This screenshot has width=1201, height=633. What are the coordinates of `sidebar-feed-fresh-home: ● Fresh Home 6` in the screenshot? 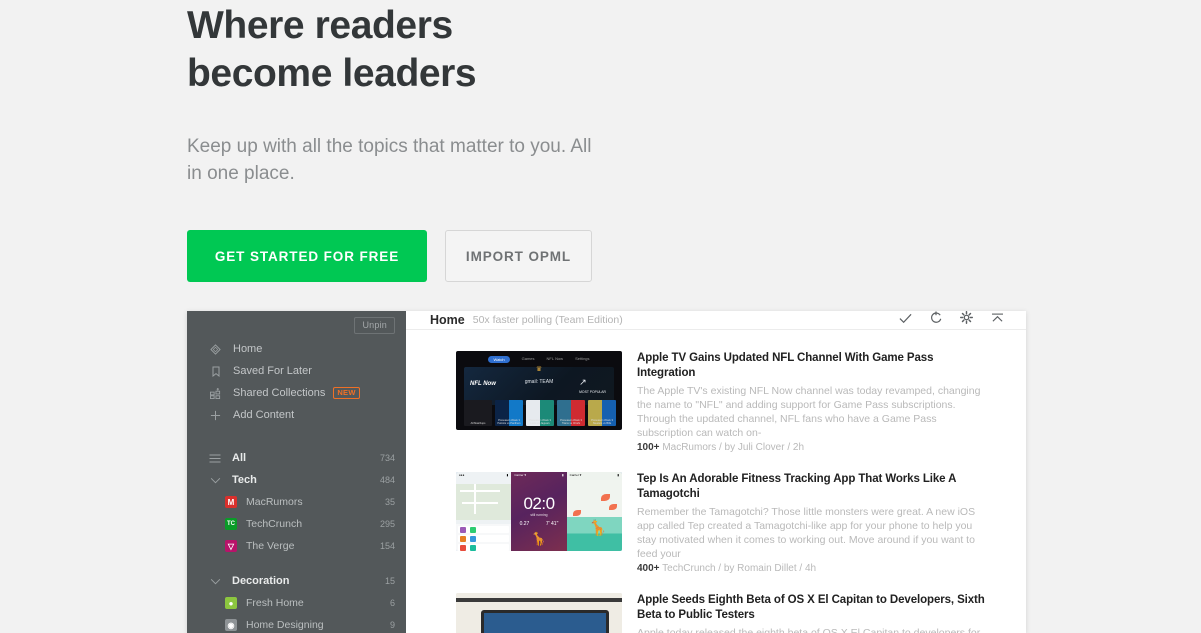 It's located at (296, 603).